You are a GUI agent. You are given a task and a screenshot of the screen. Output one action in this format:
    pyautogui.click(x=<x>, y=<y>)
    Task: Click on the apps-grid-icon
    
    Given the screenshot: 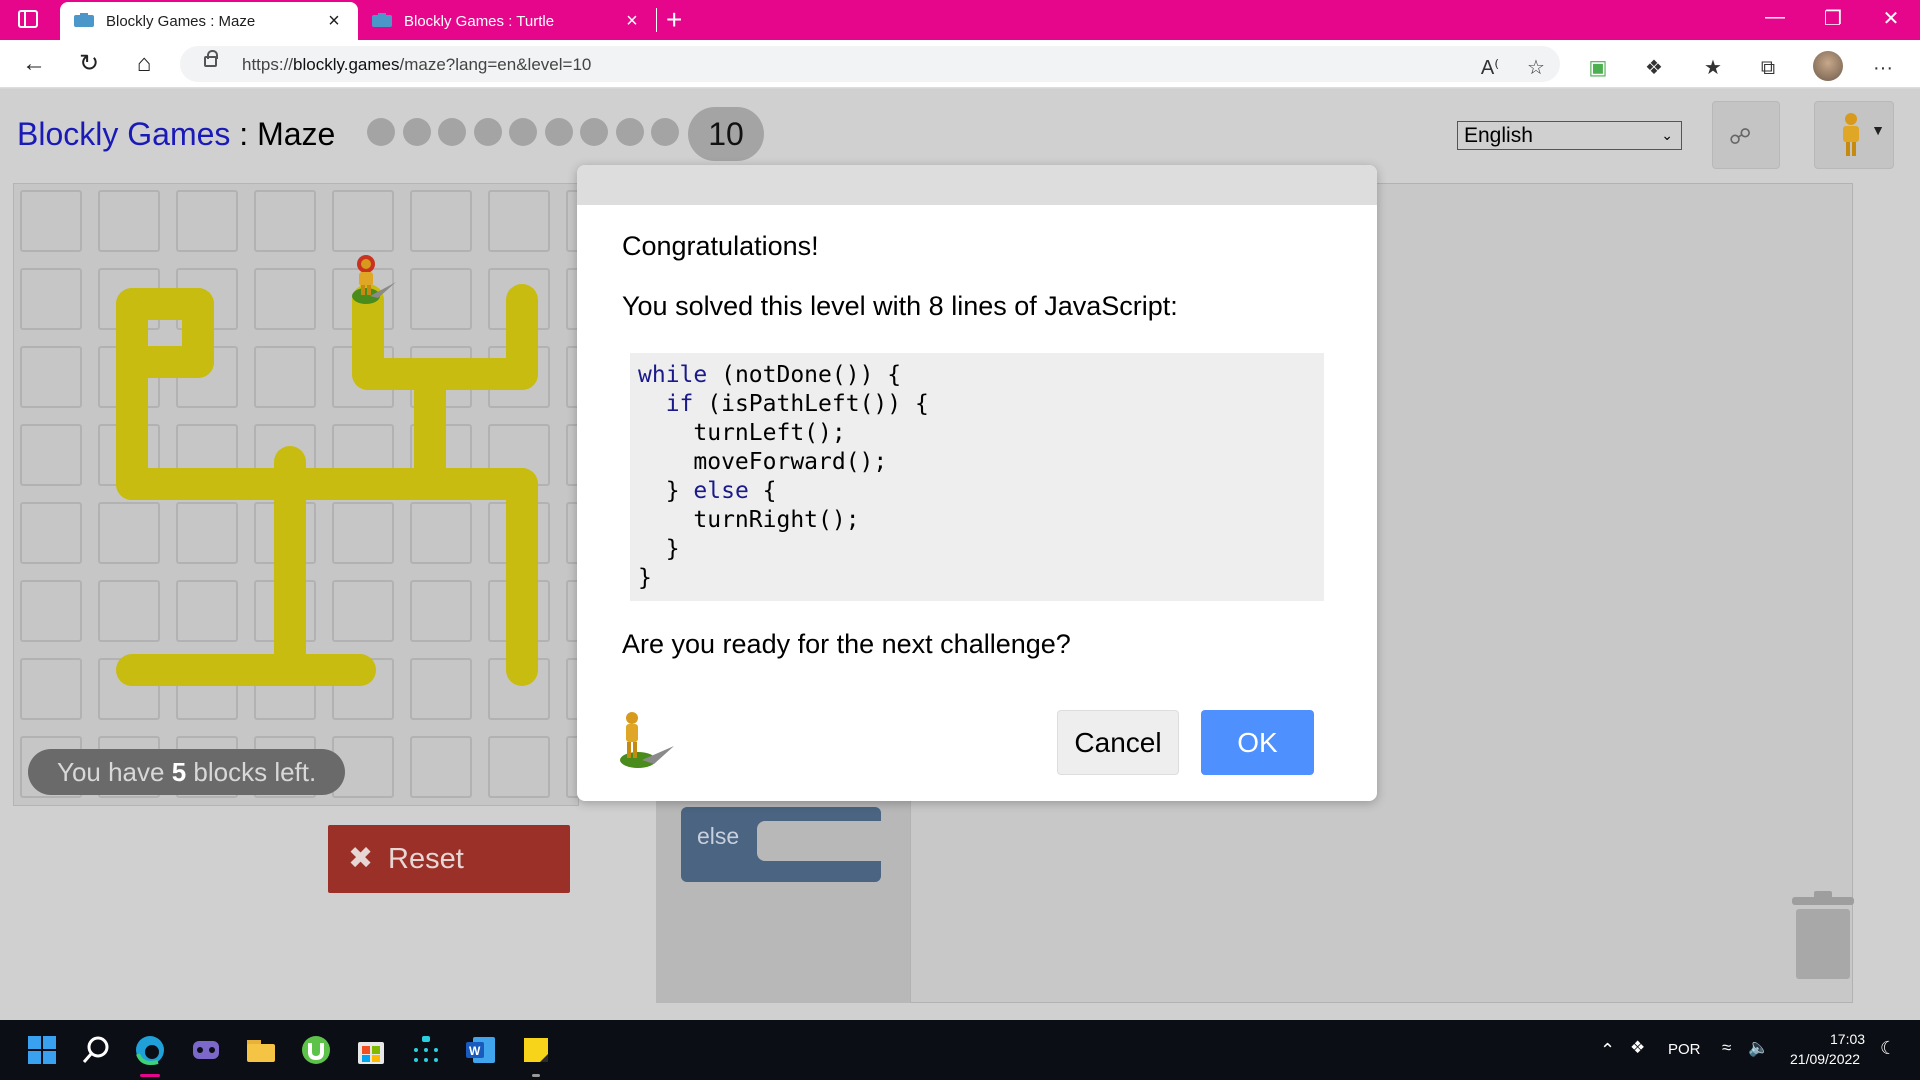 What is the action you would take?
    pyautogui.click(x=426, y=1050)
    